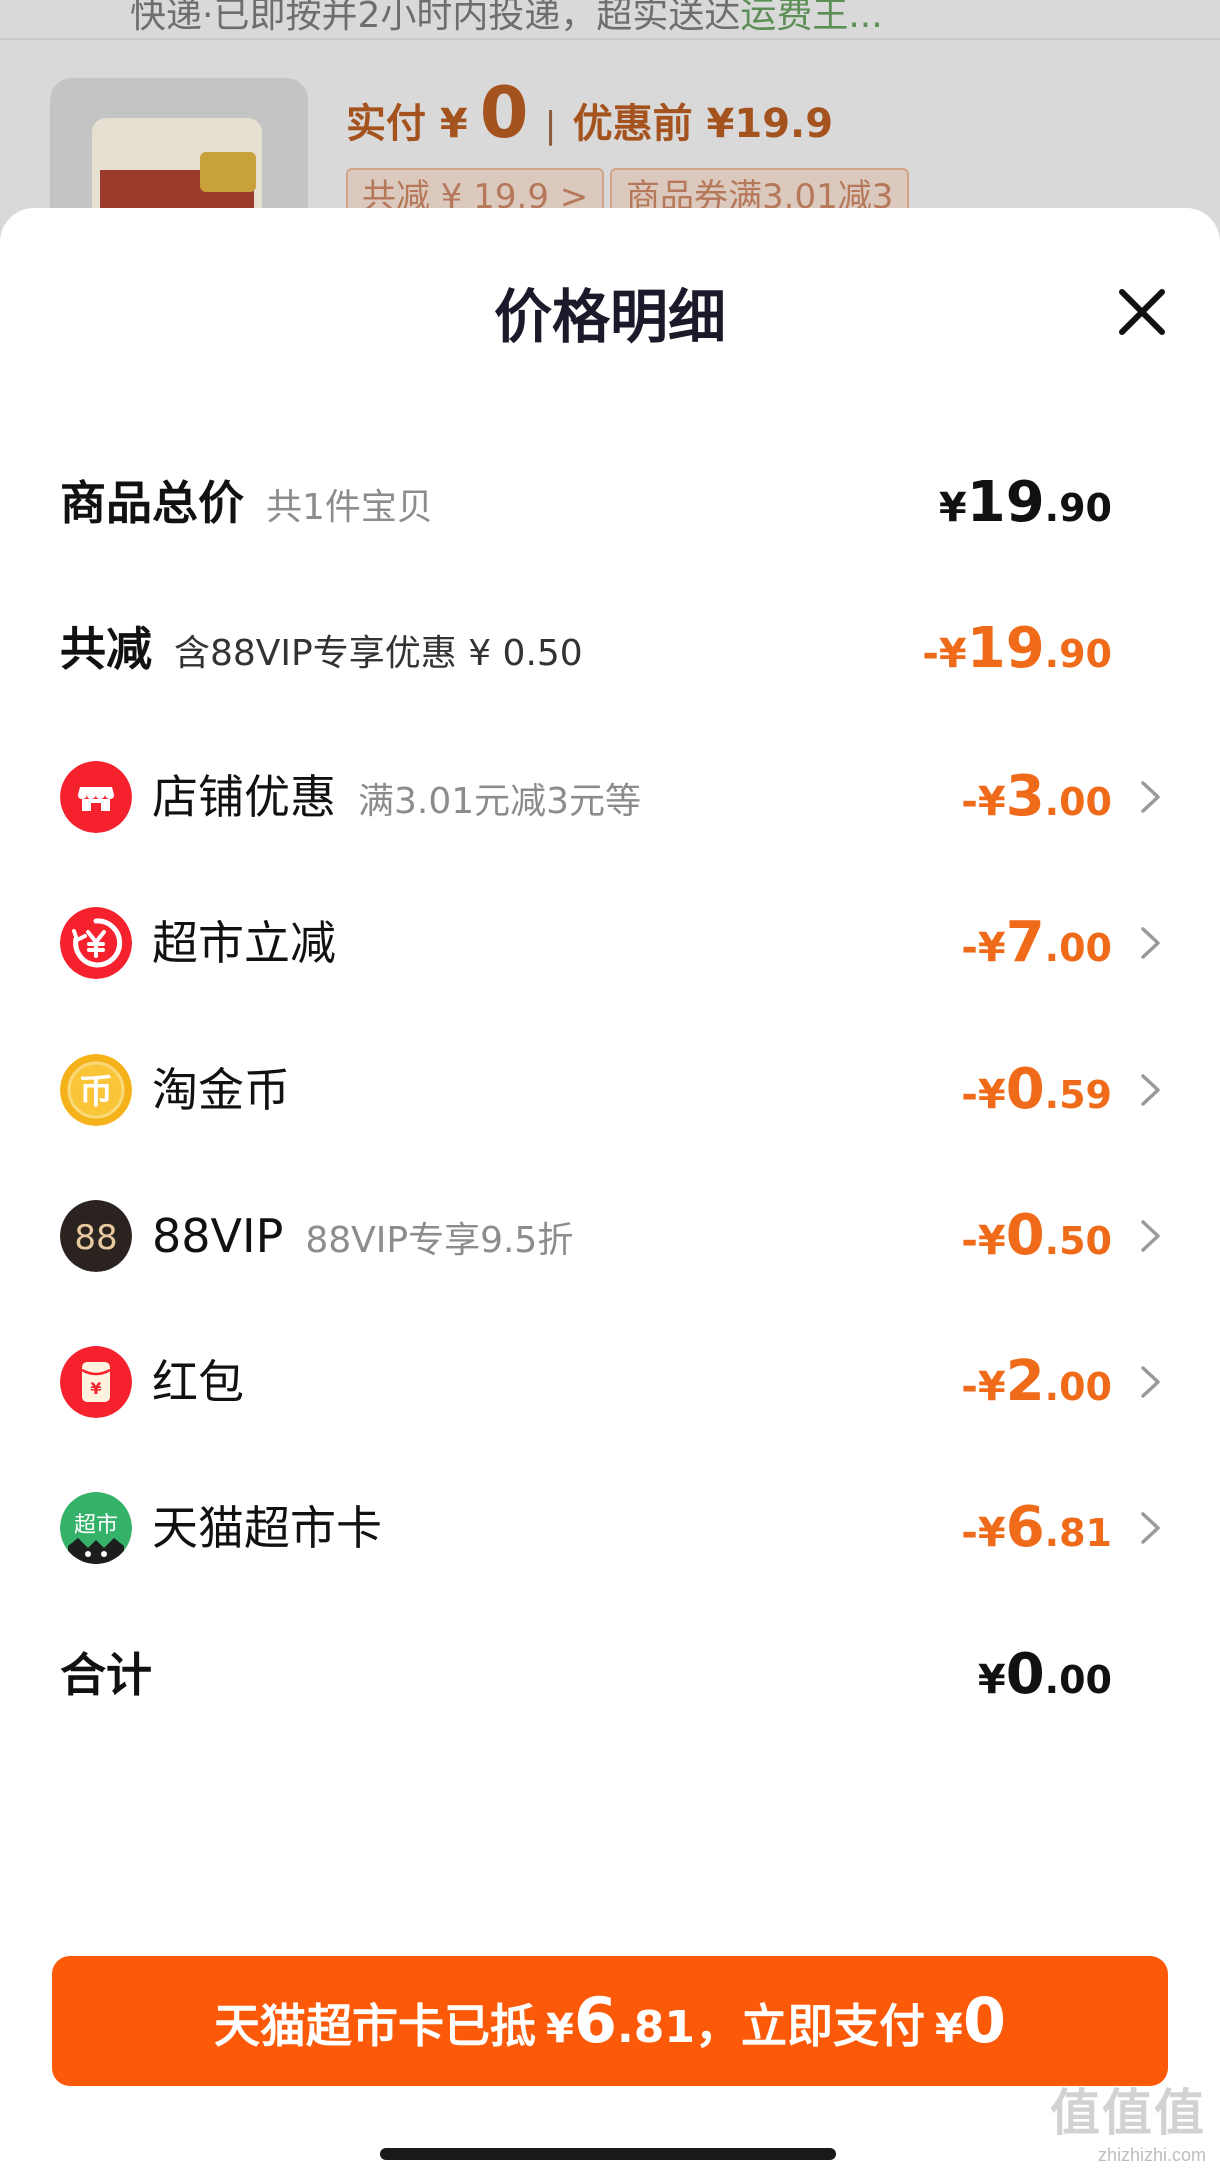 The image size is (1220, 2180). Describe the element at coordinates (610, 1675) in the screenshot. I see `row-sum: 合计 ¥0.00` at that location.